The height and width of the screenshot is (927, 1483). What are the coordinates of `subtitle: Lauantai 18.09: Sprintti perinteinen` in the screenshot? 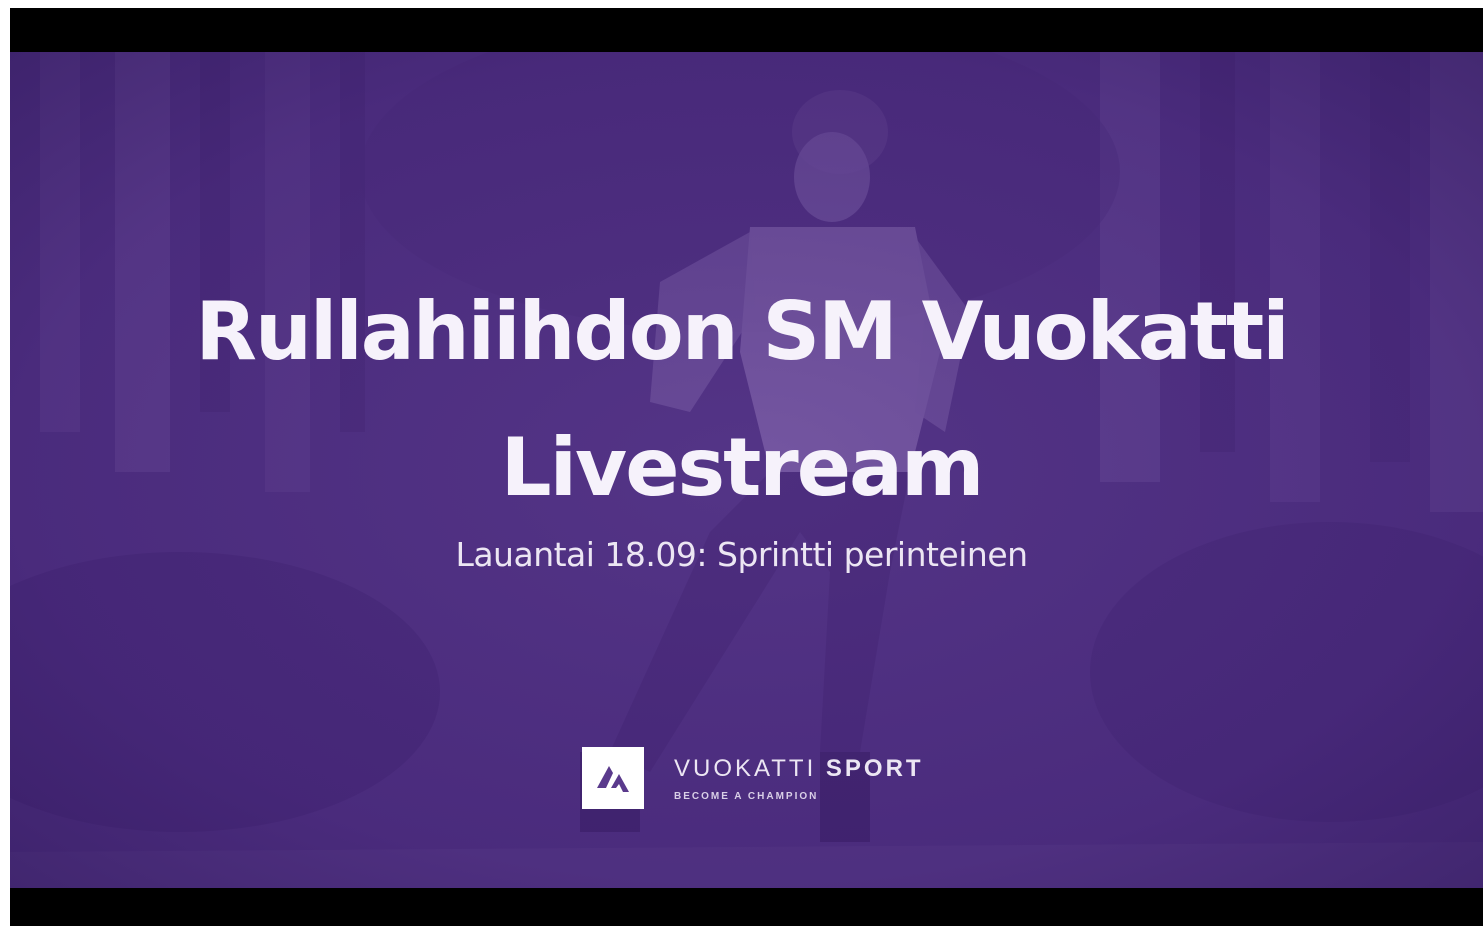 It's located at (741, 554).